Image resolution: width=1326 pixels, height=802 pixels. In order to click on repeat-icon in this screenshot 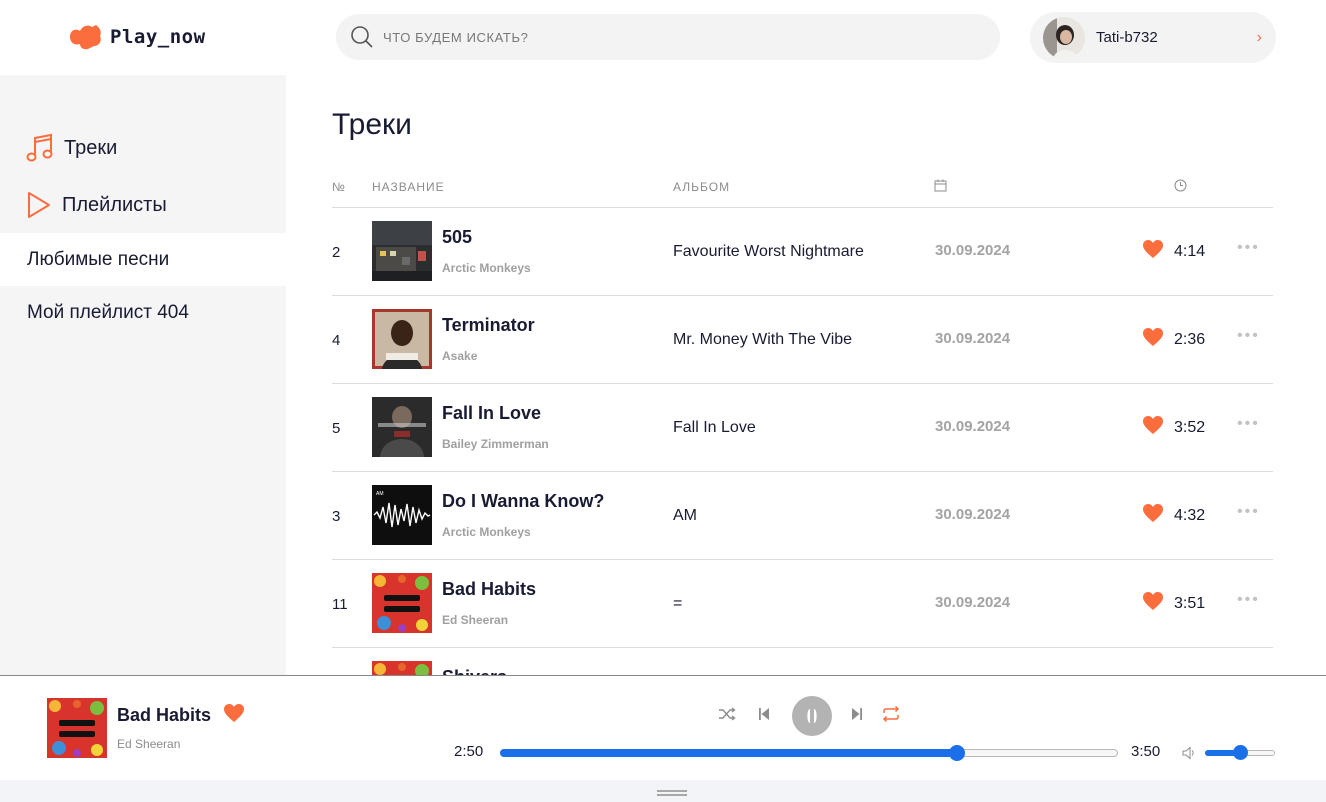, I will do `click(891, 714)`.